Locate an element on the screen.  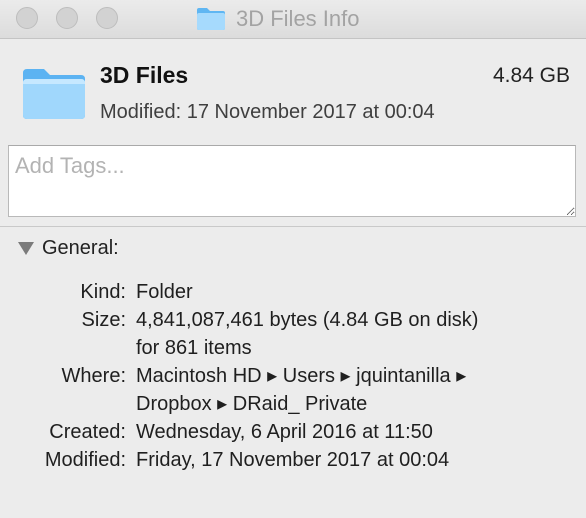
info-label: Kind: is located at coordinates (103, 292).